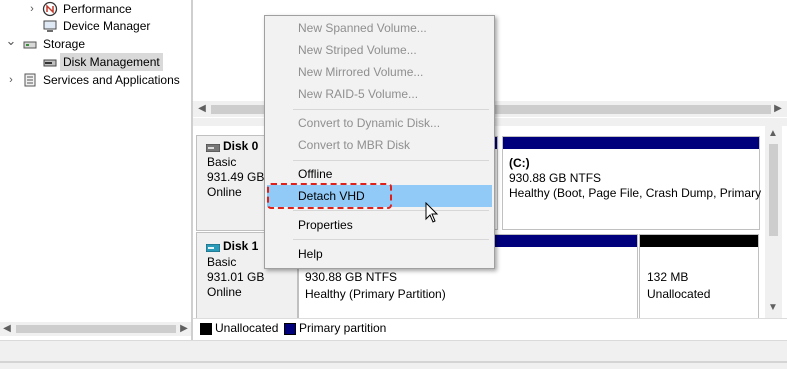 Image resolution: width=787 pixels, height=369 pixels. I want to click on mouse-pointer-icon, so click(432, 214).